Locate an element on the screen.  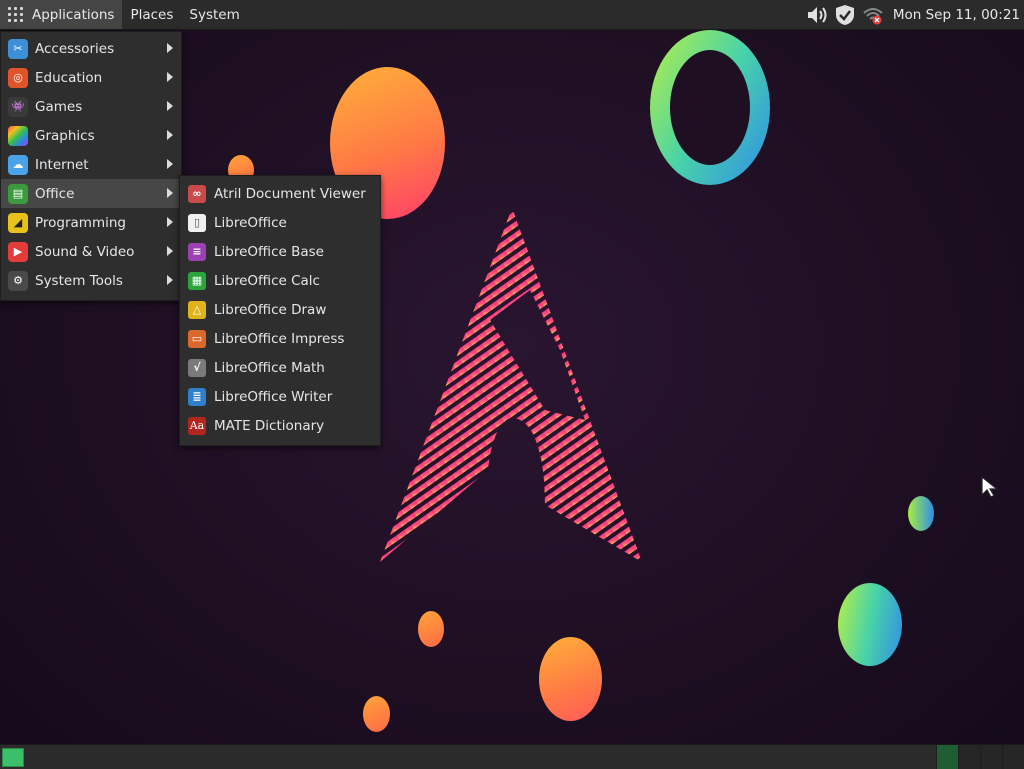
menu-item-graphics: Graphics is located at coordinates (91, 135).